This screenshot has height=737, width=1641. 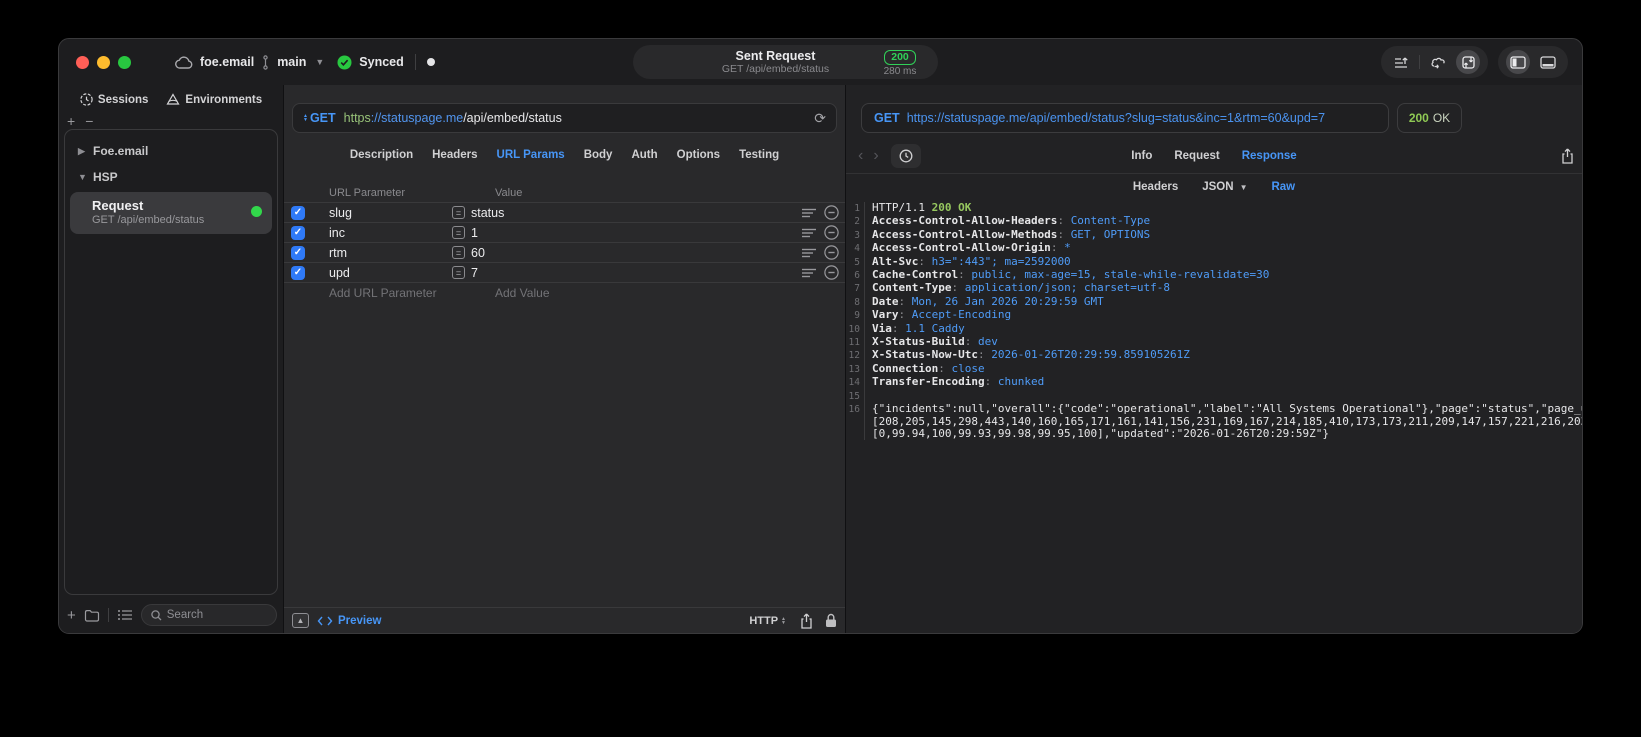 What do you see at coordinates (854, 343) in the screenshot?
I see `line-number: 11` at bounding box center [854, 343].